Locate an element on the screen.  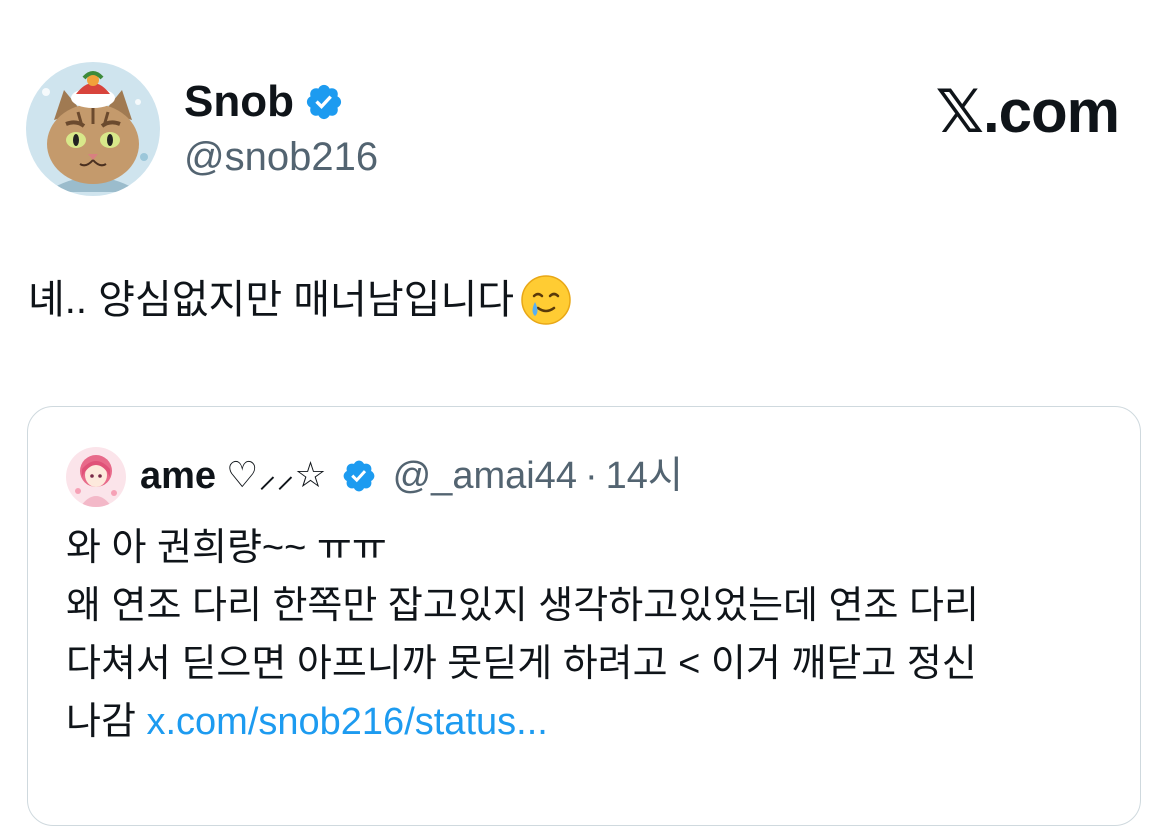
author-display-name: Snob is located at coordinates (239, 102).